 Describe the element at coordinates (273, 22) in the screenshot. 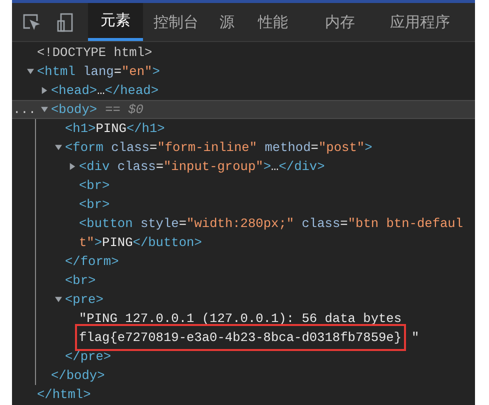

I see `devtools-tab: 性能` at that location.